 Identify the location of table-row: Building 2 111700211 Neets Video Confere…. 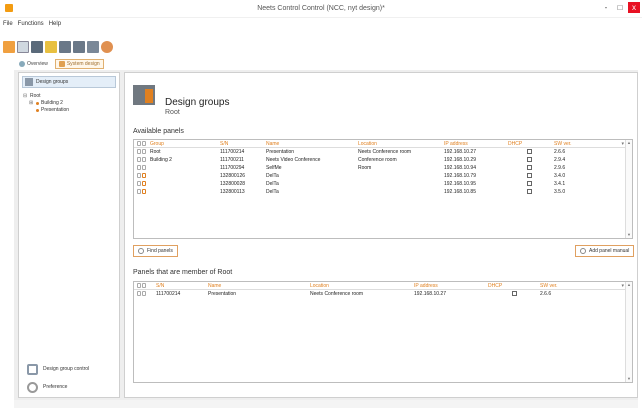
(383, 160).